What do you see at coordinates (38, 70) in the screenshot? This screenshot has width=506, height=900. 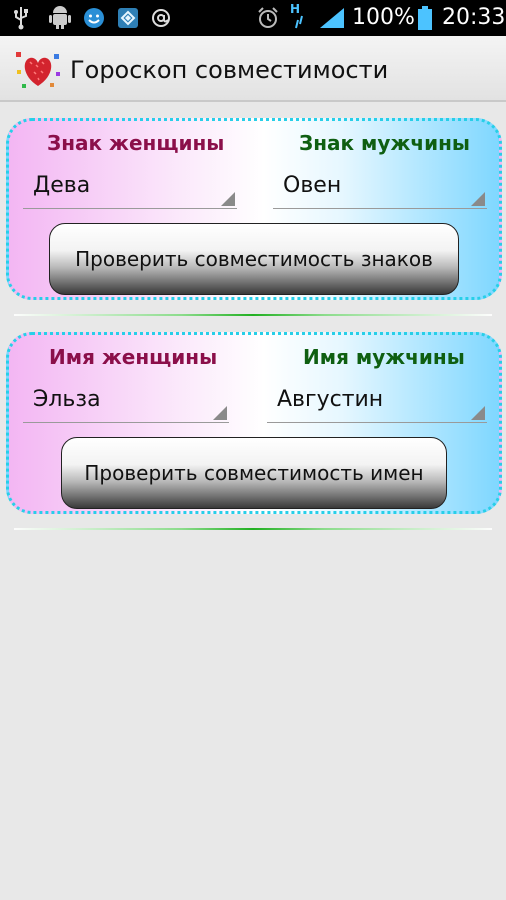 I see `heart-logo-icon` at bounding box center [38, 70].